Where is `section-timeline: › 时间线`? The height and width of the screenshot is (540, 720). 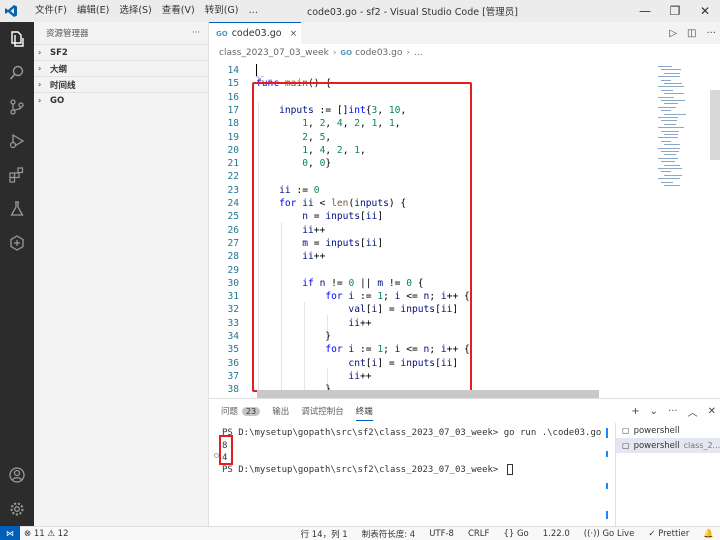
section-timeline: › 时间线 is located at coordinates (121, 84).